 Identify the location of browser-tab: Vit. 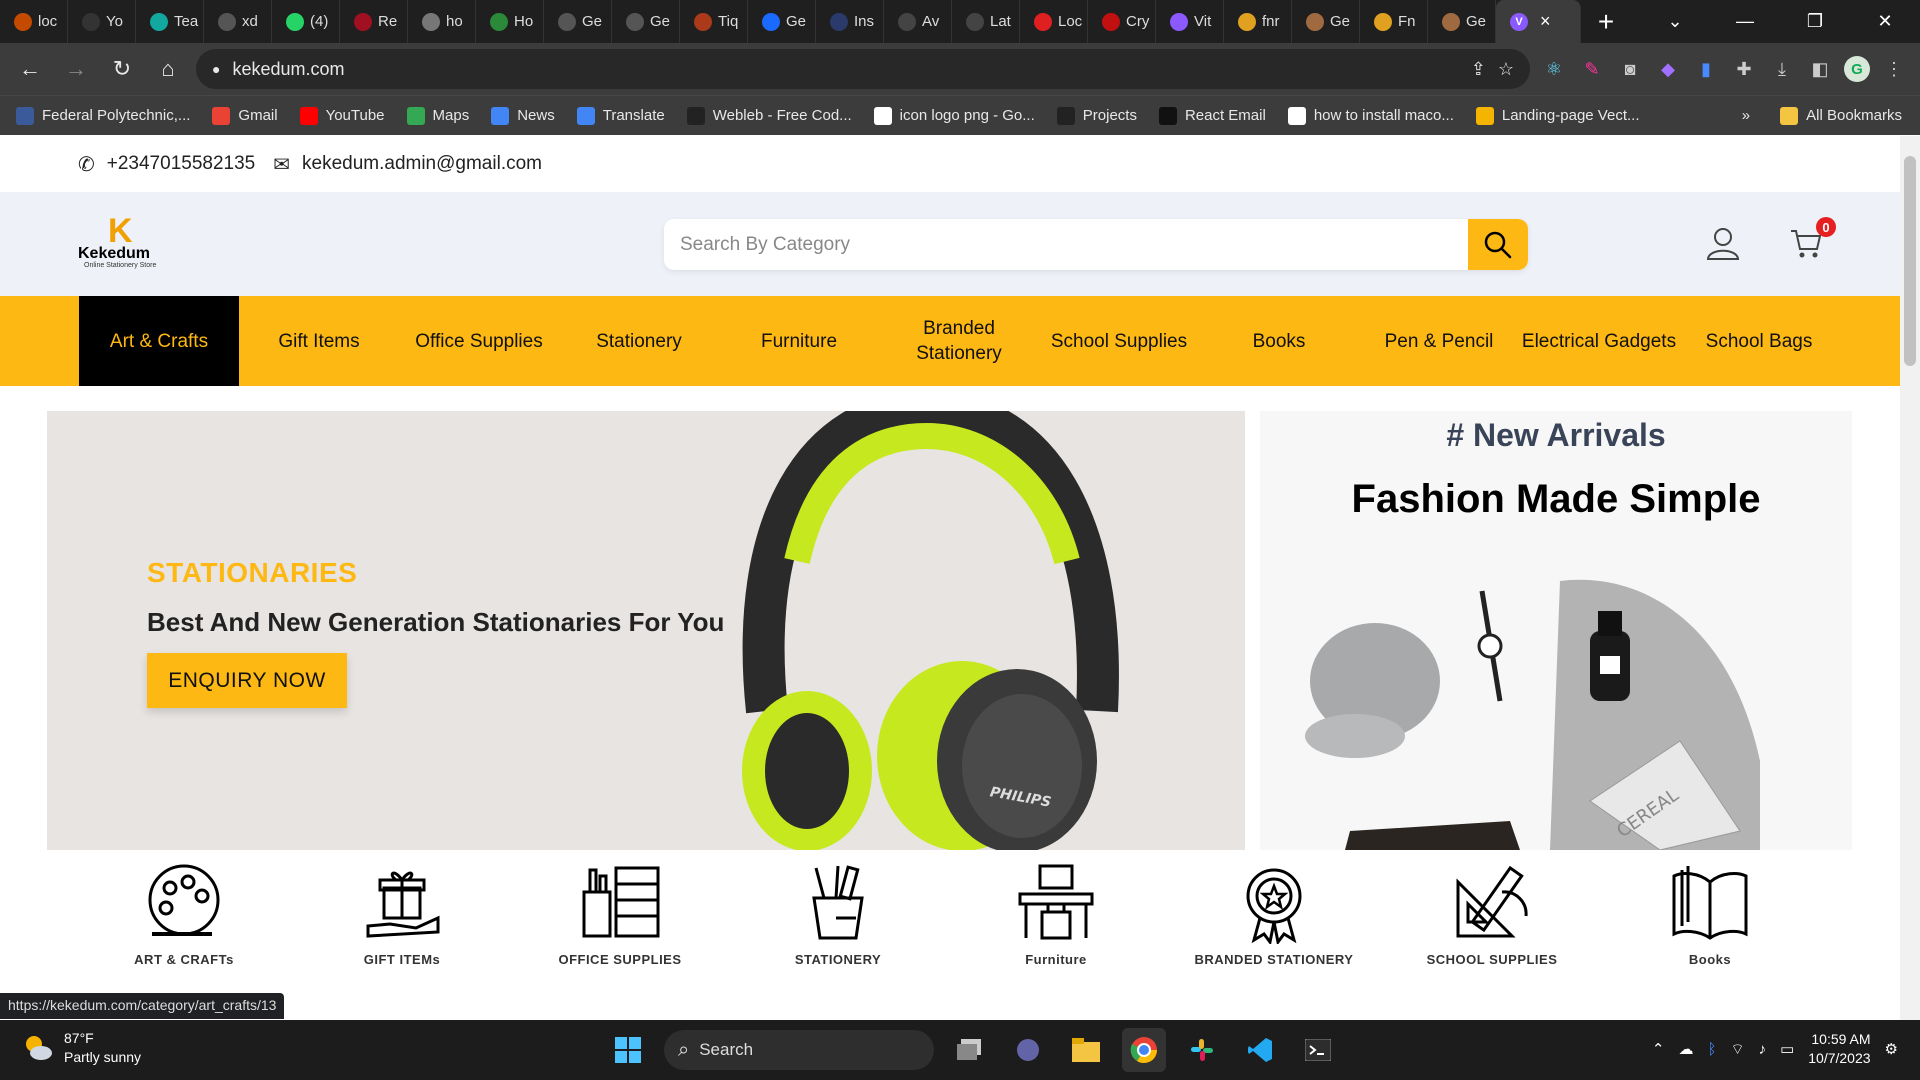
(1190, 21).